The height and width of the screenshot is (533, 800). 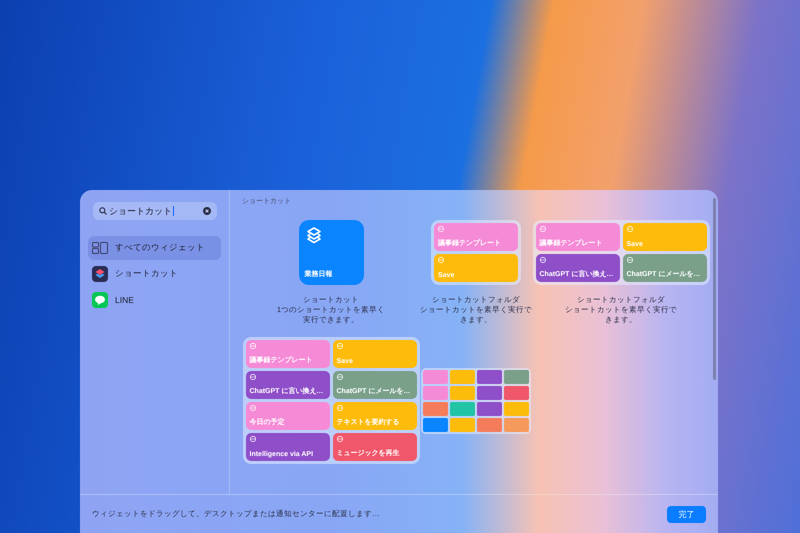 I want to click on sidebar-item: LINE, so click(x=154, y=300).